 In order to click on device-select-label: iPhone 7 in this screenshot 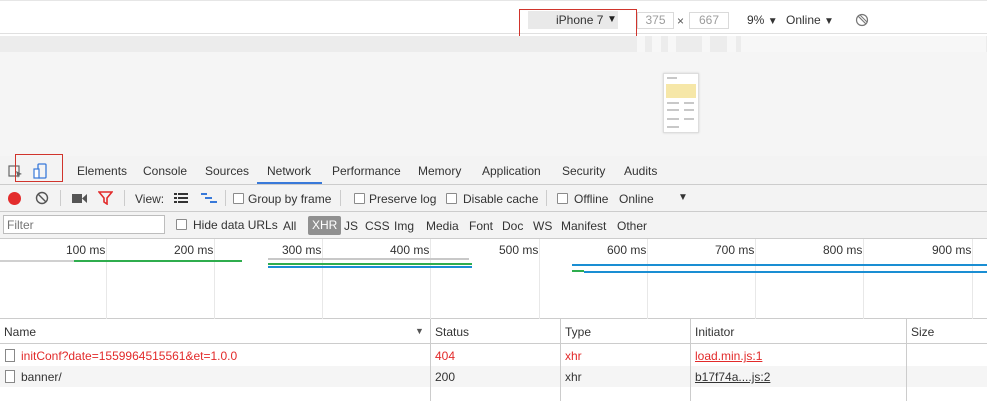, I will do `click(580, 20)`.